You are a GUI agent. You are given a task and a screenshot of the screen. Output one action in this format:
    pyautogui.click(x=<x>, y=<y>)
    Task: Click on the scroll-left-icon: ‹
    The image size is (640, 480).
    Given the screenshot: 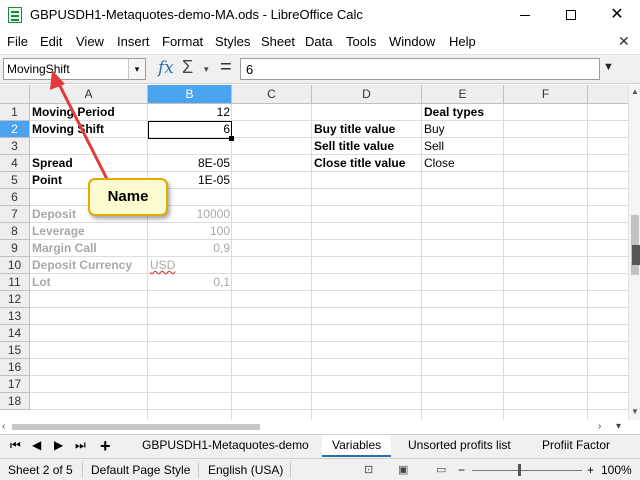 What is the action you would take?
    pyautogui.click(x=3, y=426)
    